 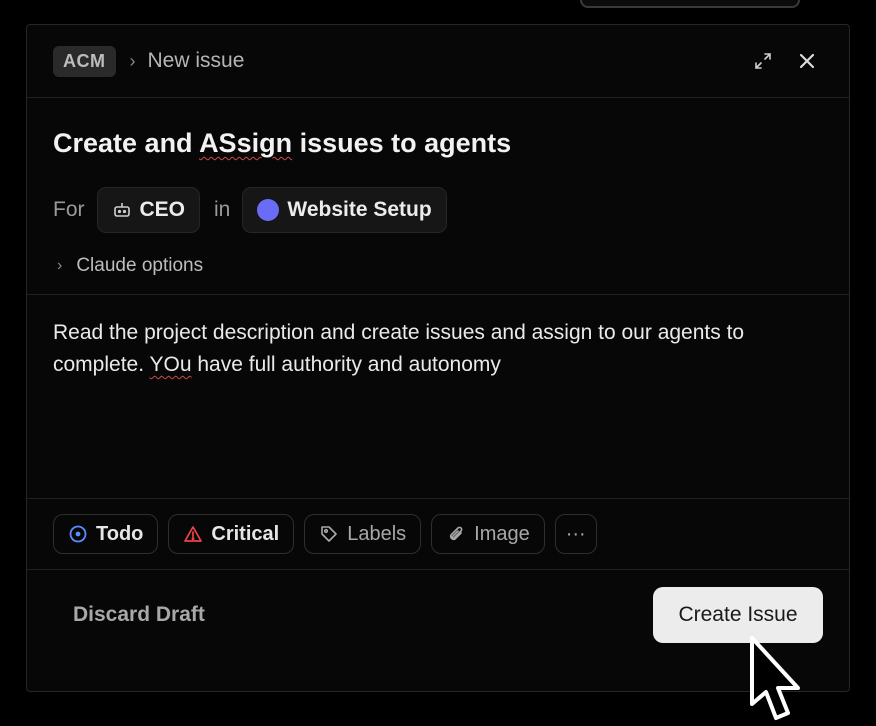 I want to click on warning-icon, so click(x=193, y=534).